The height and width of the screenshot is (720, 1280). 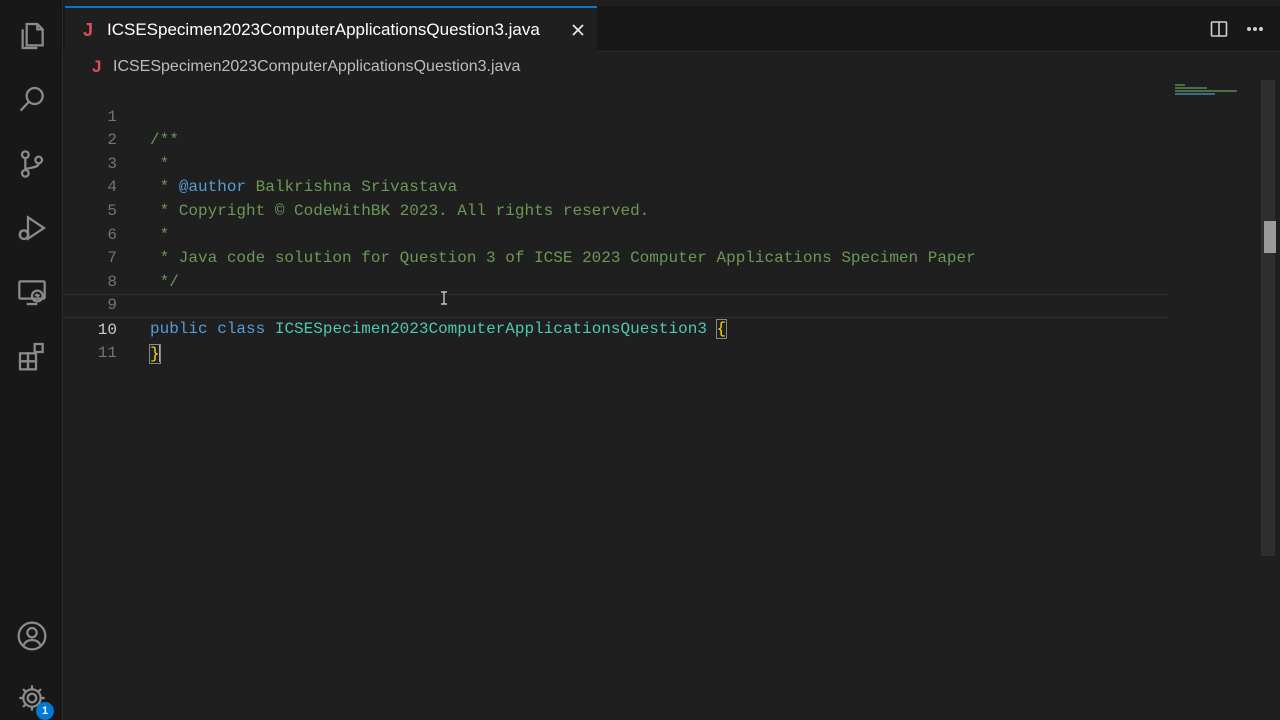 I want to click on scrollbar-thumb, so click(x=1270, y=237).